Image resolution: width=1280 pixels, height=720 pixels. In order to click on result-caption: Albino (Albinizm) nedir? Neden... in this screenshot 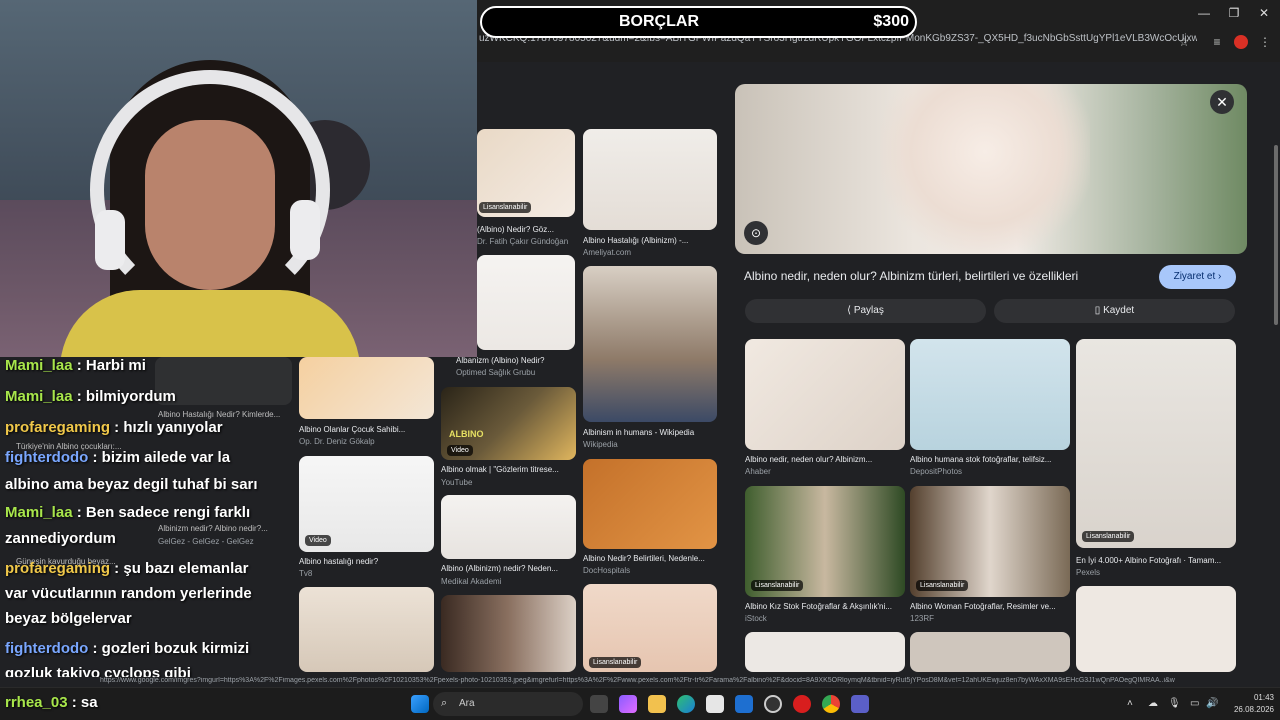, I will do `click(508, 568)`.